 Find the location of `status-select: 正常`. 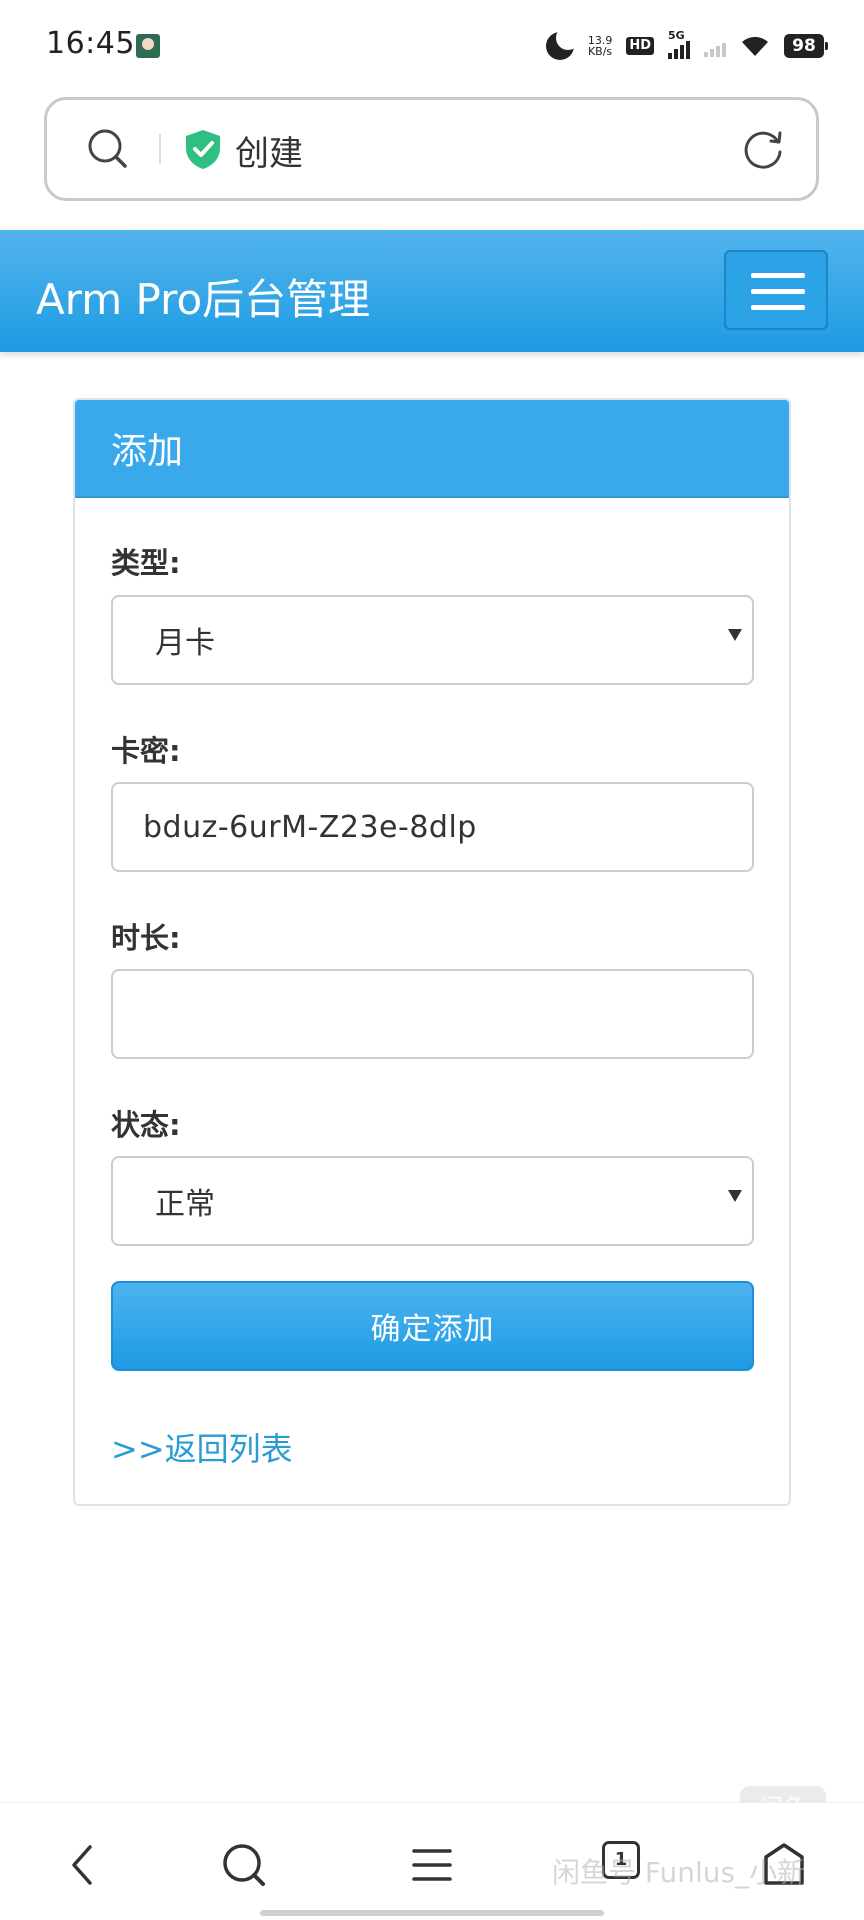

status-select: 正常 is located at coordinates (432, 1201).